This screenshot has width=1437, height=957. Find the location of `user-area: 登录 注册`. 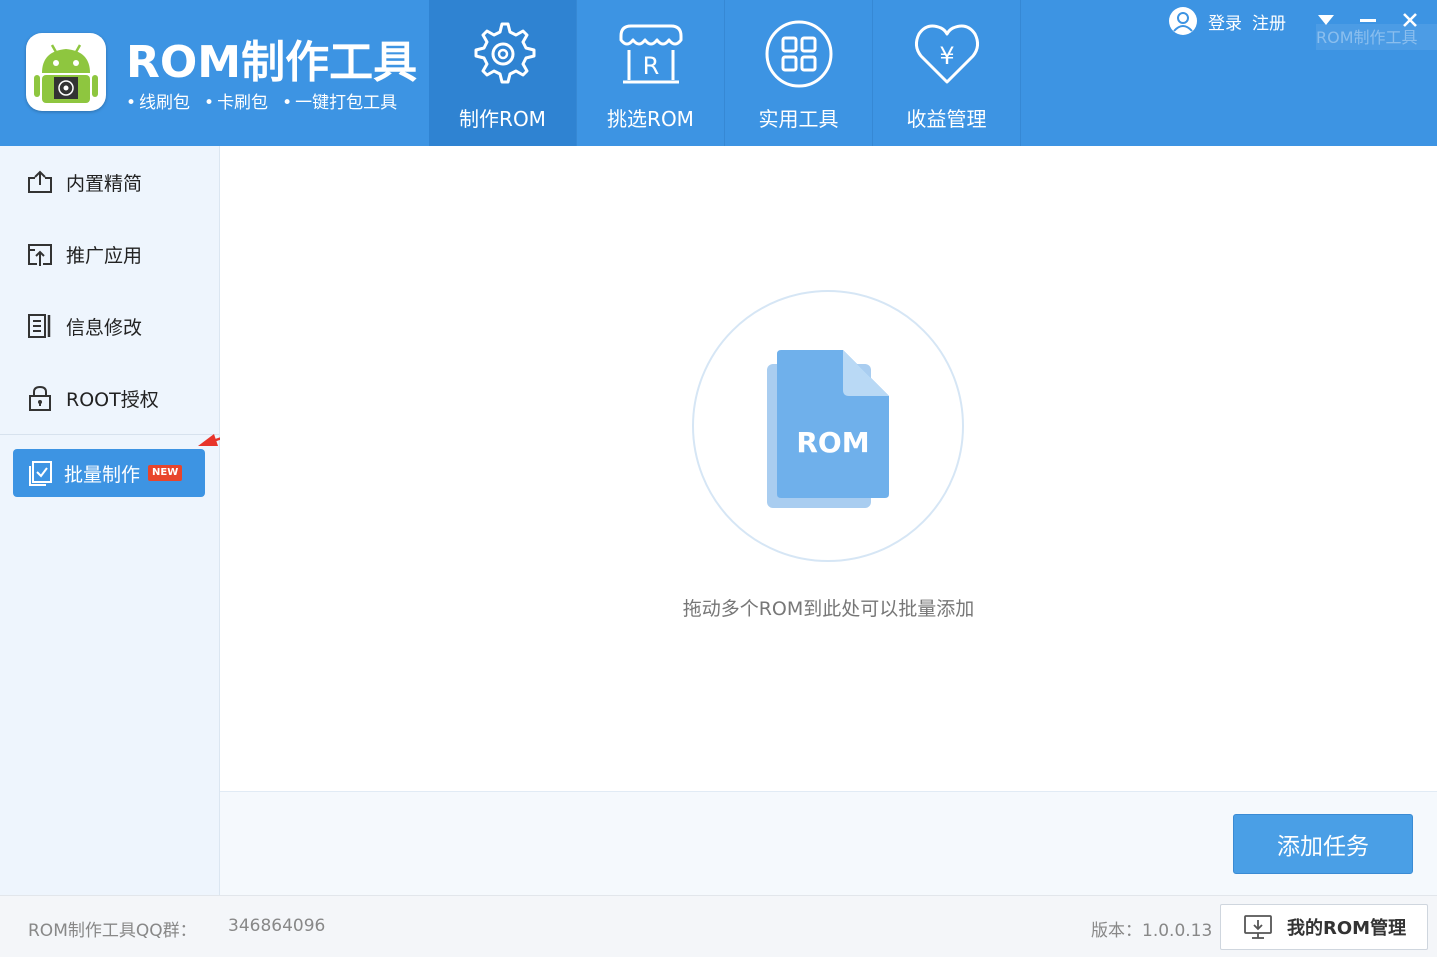

user-area: 登录 注册 is located at coordinates (1227, 21).